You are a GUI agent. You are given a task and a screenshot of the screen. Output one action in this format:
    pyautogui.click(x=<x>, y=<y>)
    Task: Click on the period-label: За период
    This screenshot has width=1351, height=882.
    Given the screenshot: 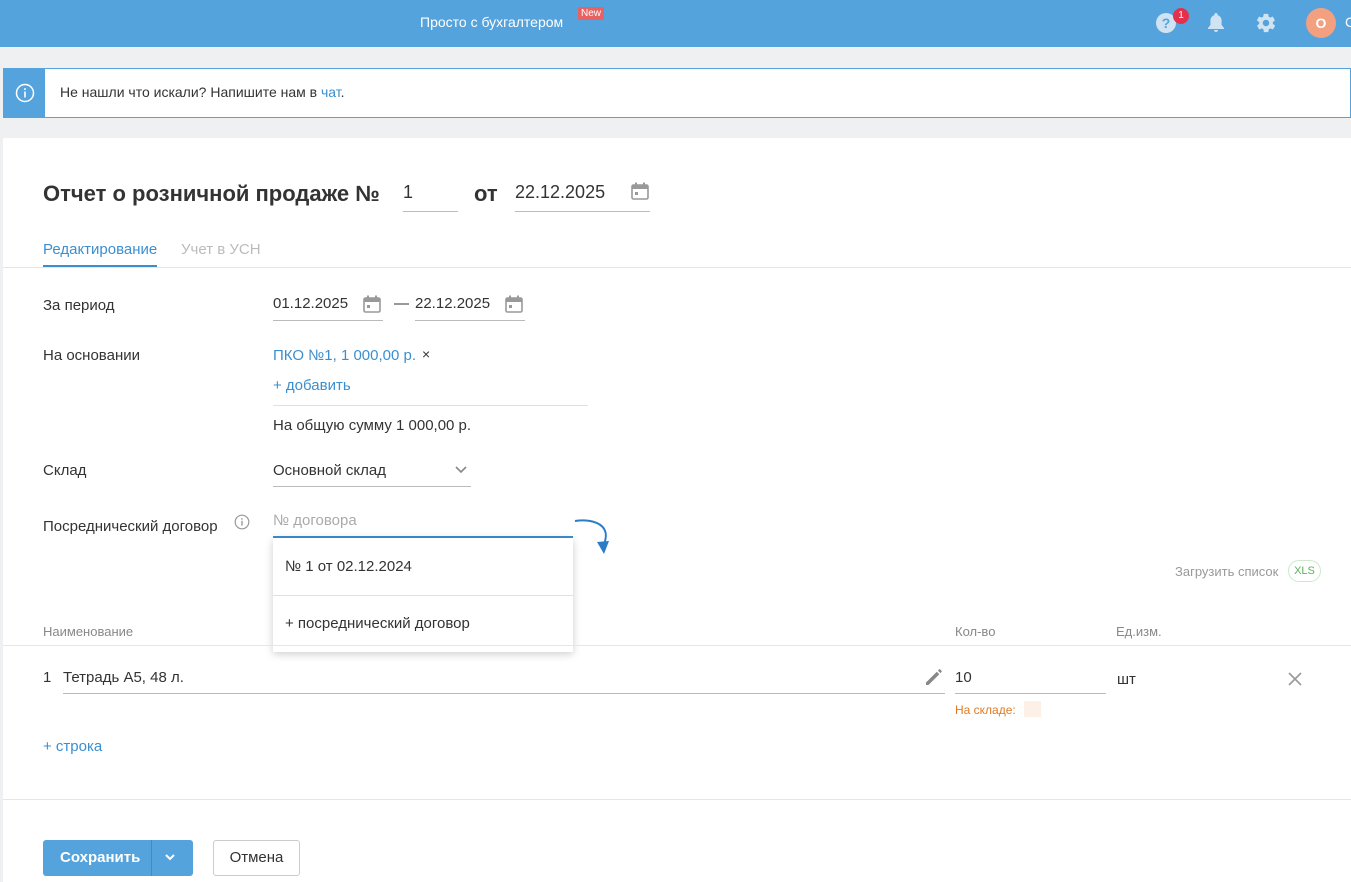 What is the action you would take?
    pyautogui.click(x=79, y=305)
    